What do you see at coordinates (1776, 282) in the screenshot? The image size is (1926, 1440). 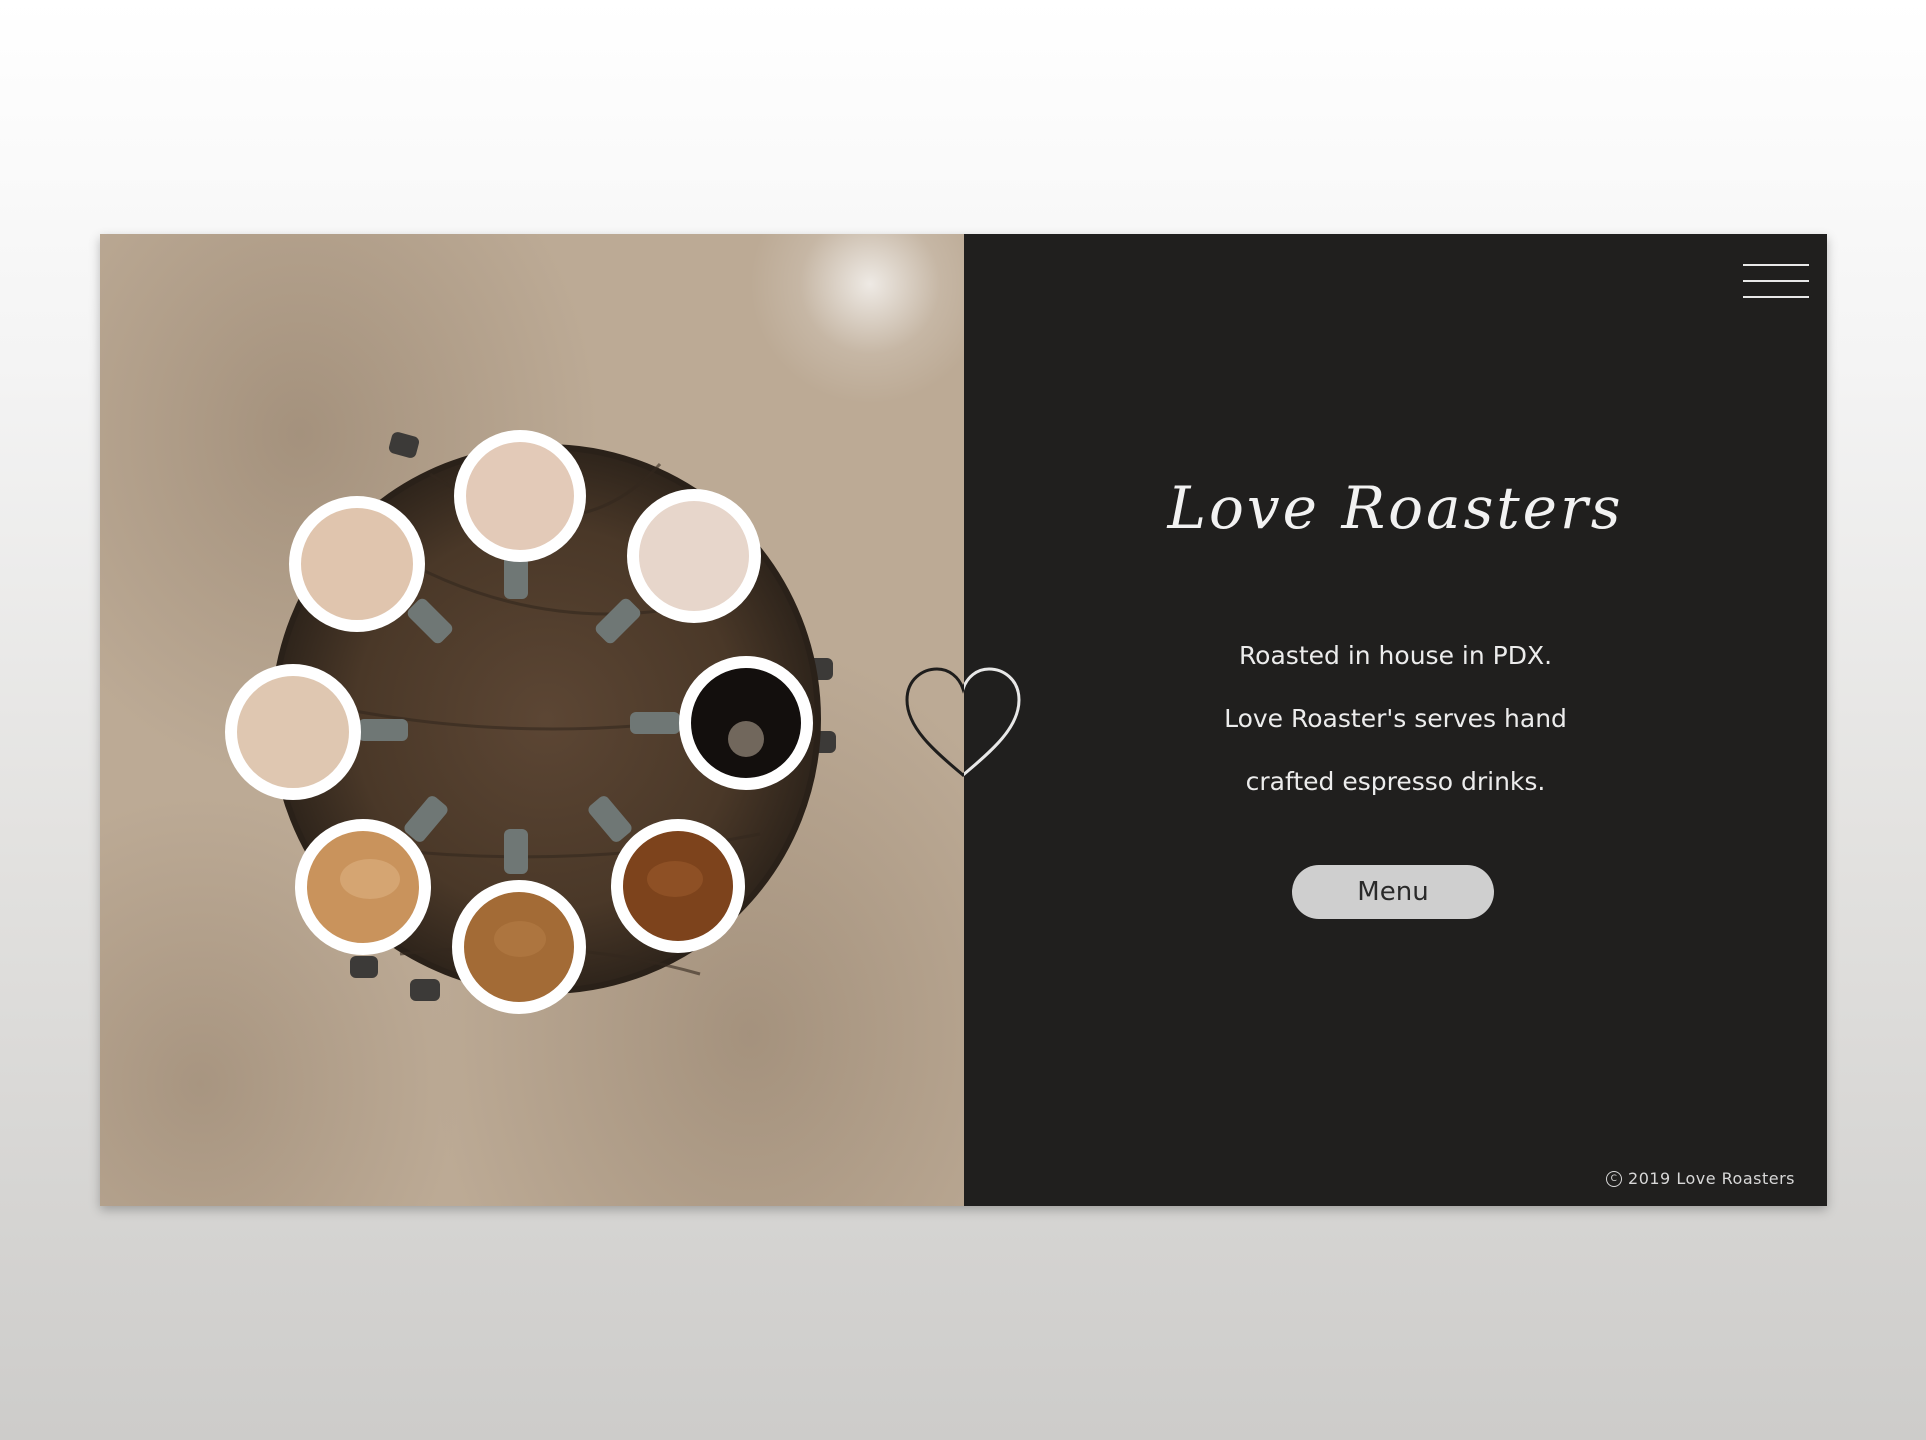 I see `hamburger-menu-icon` at bounding box center [1776, 282].